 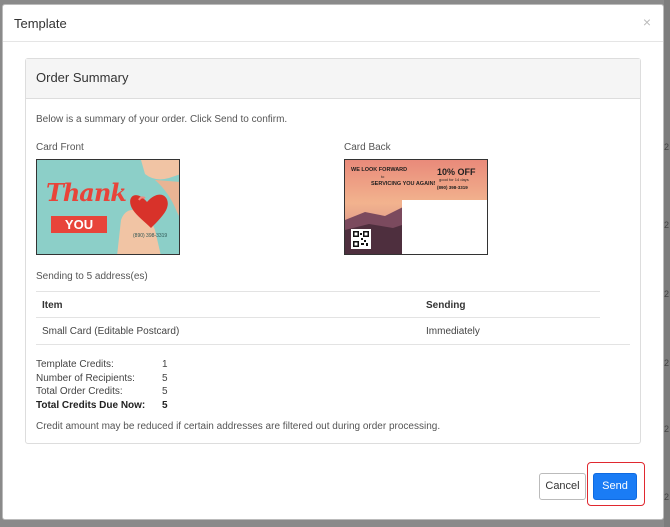 I want to click on sending-cell: Immediately, so click(x=453, y=331).